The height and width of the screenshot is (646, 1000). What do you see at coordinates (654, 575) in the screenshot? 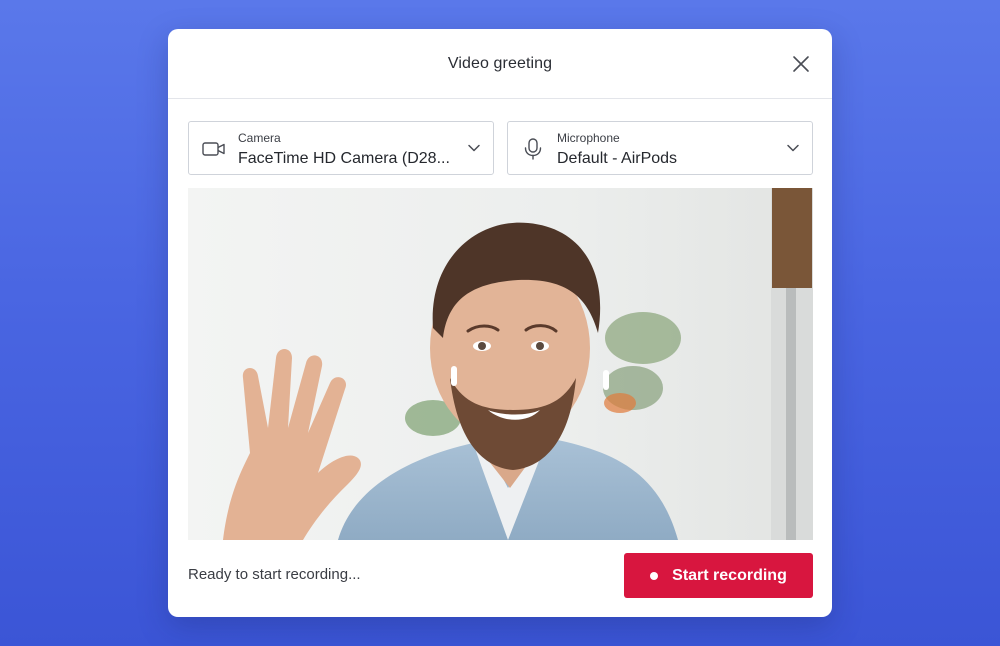
I see `record-dot-icon` at bounding box center [654, 575].